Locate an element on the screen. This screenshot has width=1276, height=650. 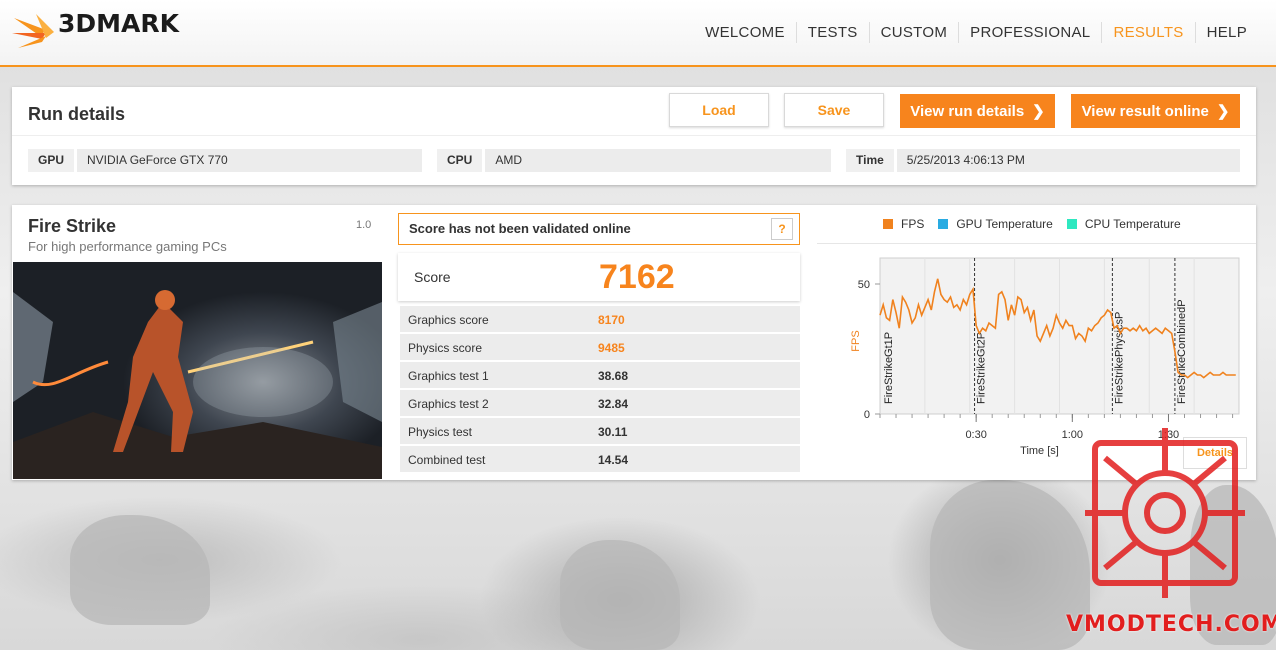
legend-cpu-temperature: CPU Temperature is located at coordinates (1123, 224).